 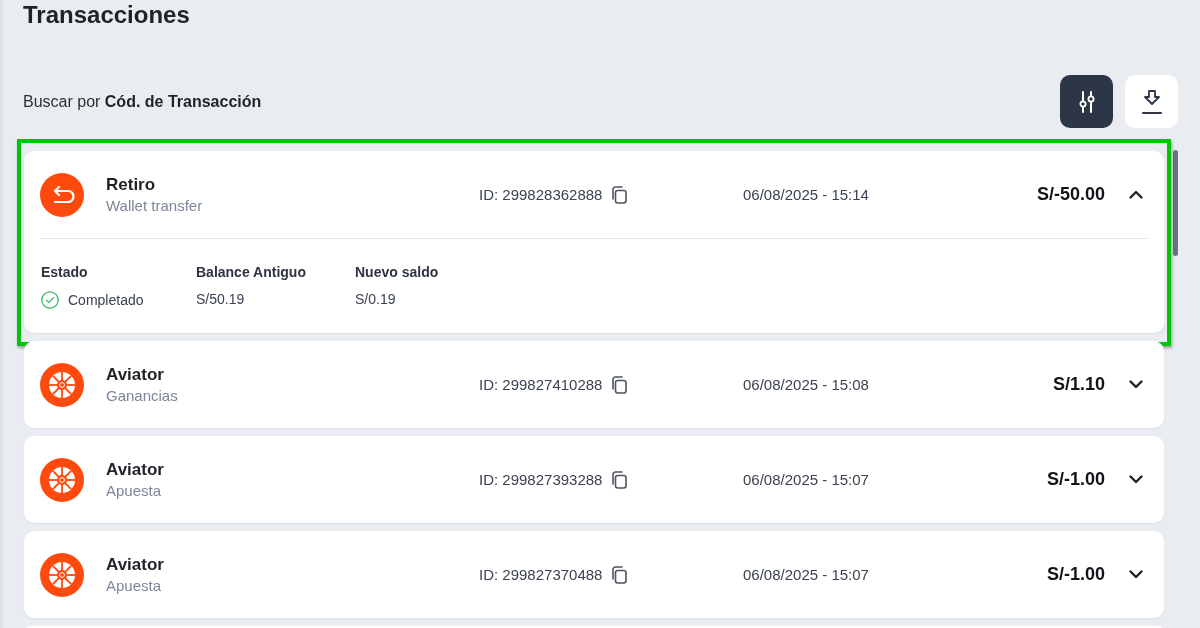 I want to click on check-circle-icon, so click(x=50, y=300).